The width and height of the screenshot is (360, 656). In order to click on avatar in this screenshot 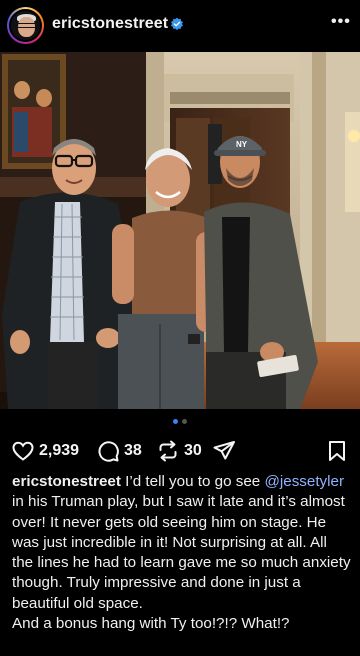, I will do `click(25, 25)`.